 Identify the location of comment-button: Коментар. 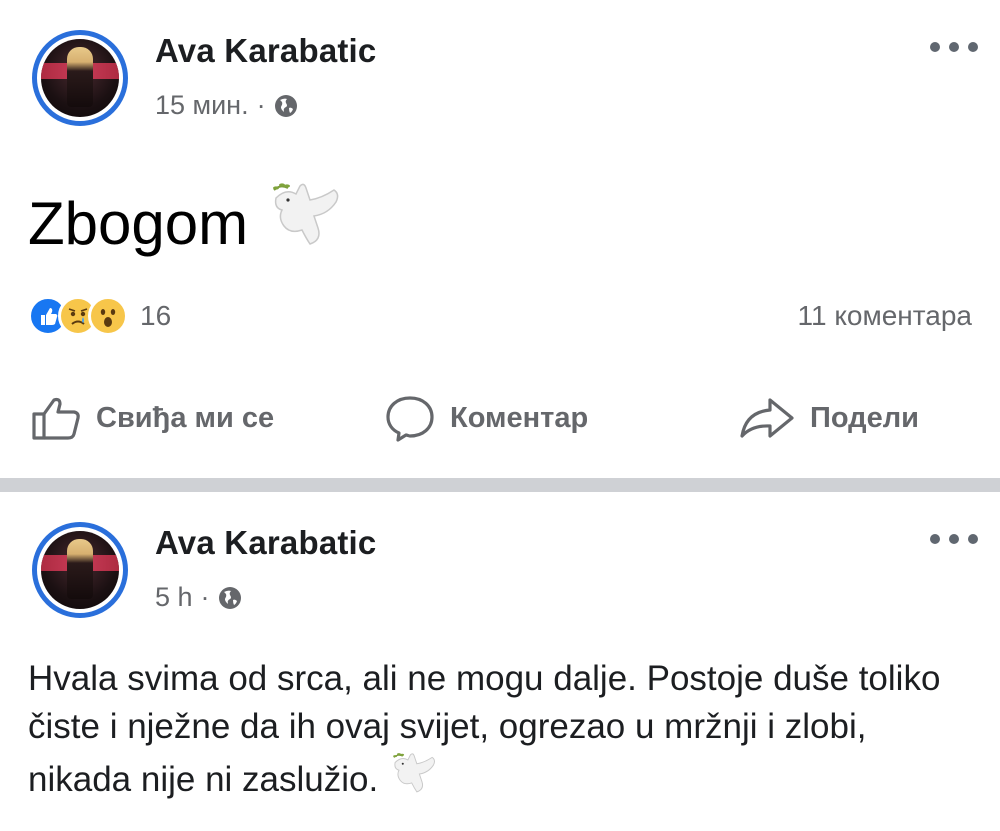
(486, 418).